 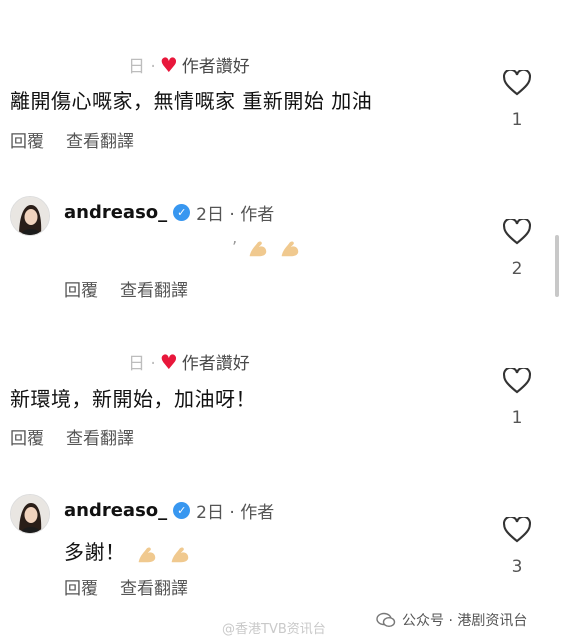 I want to click on wechat-icon, so click(x=386, y=620).